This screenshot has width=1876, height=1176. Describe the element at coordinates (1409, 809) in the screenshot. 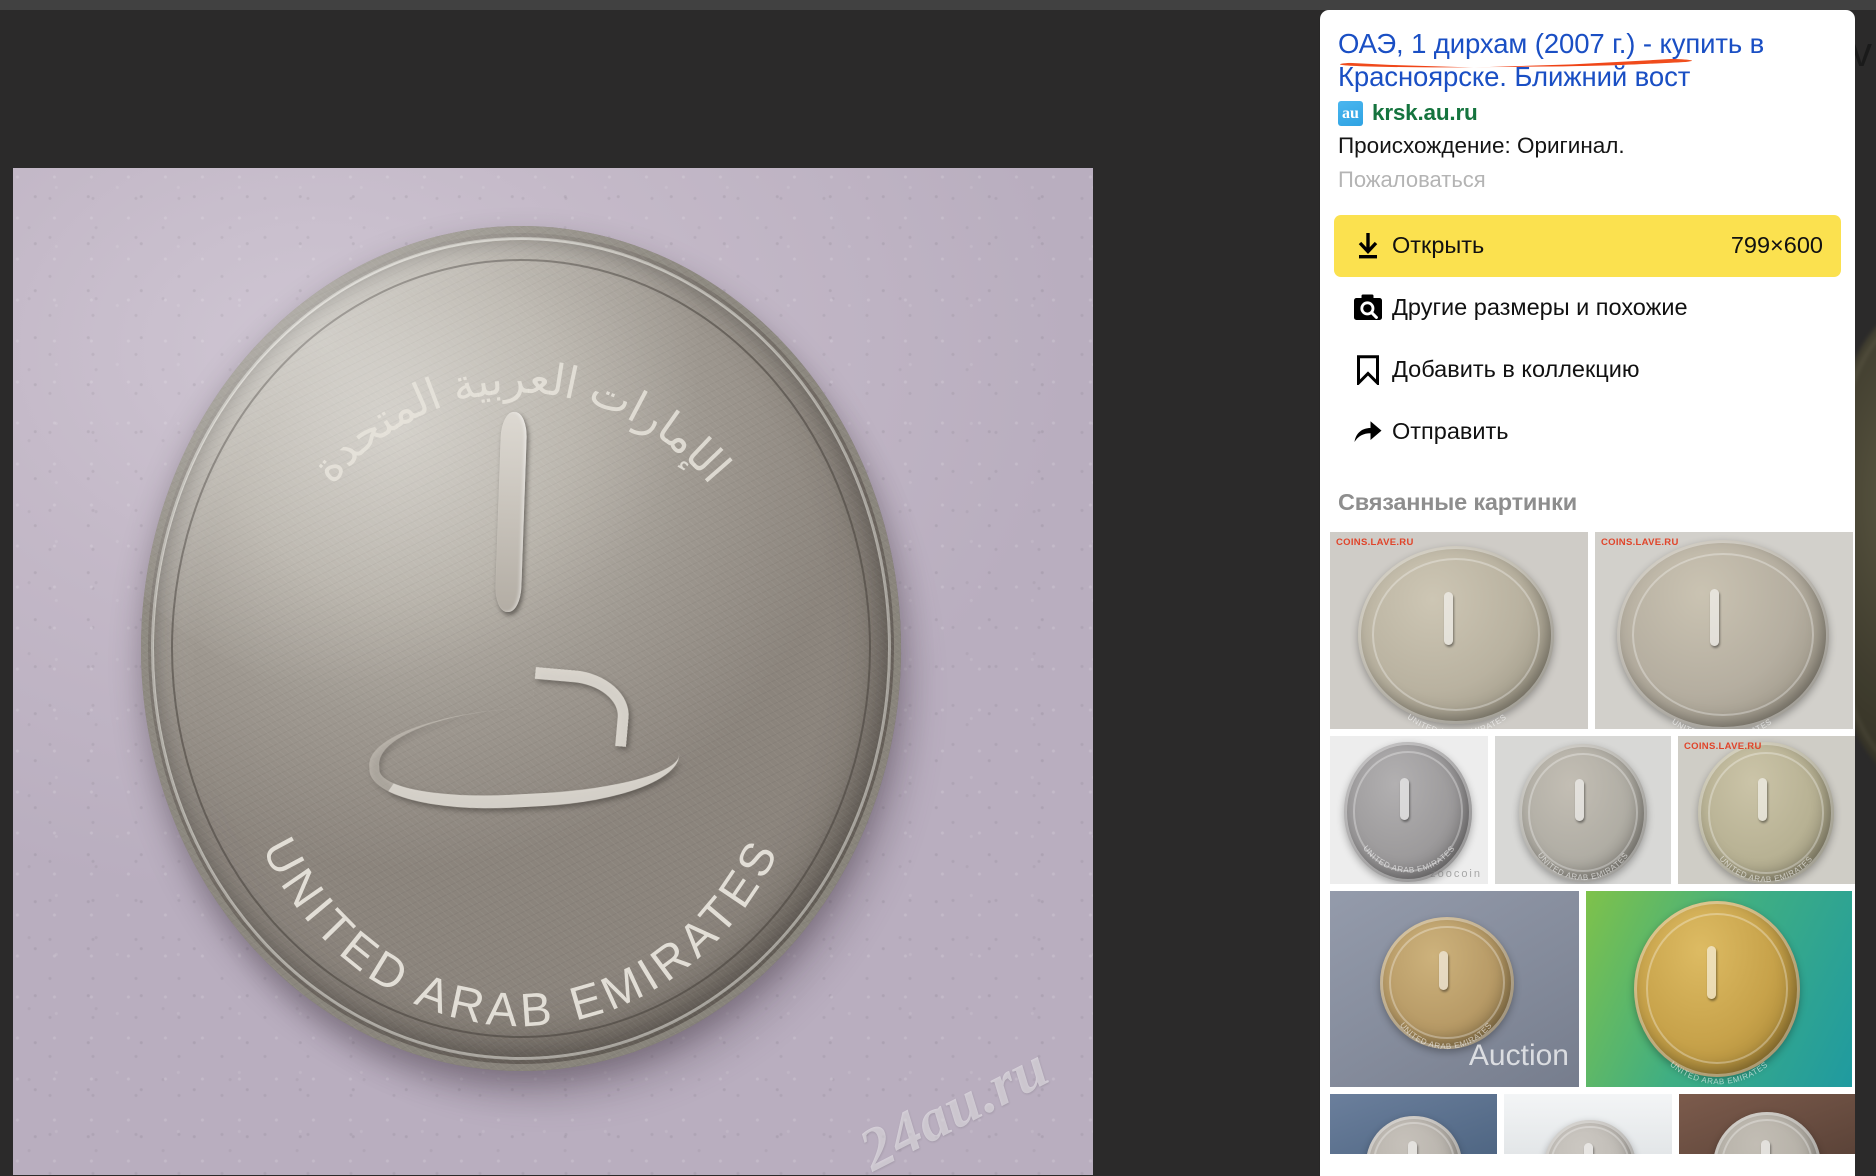

I see `related-thumbnail: UNITED ARAB EMIRATES zoocoin` at that location.